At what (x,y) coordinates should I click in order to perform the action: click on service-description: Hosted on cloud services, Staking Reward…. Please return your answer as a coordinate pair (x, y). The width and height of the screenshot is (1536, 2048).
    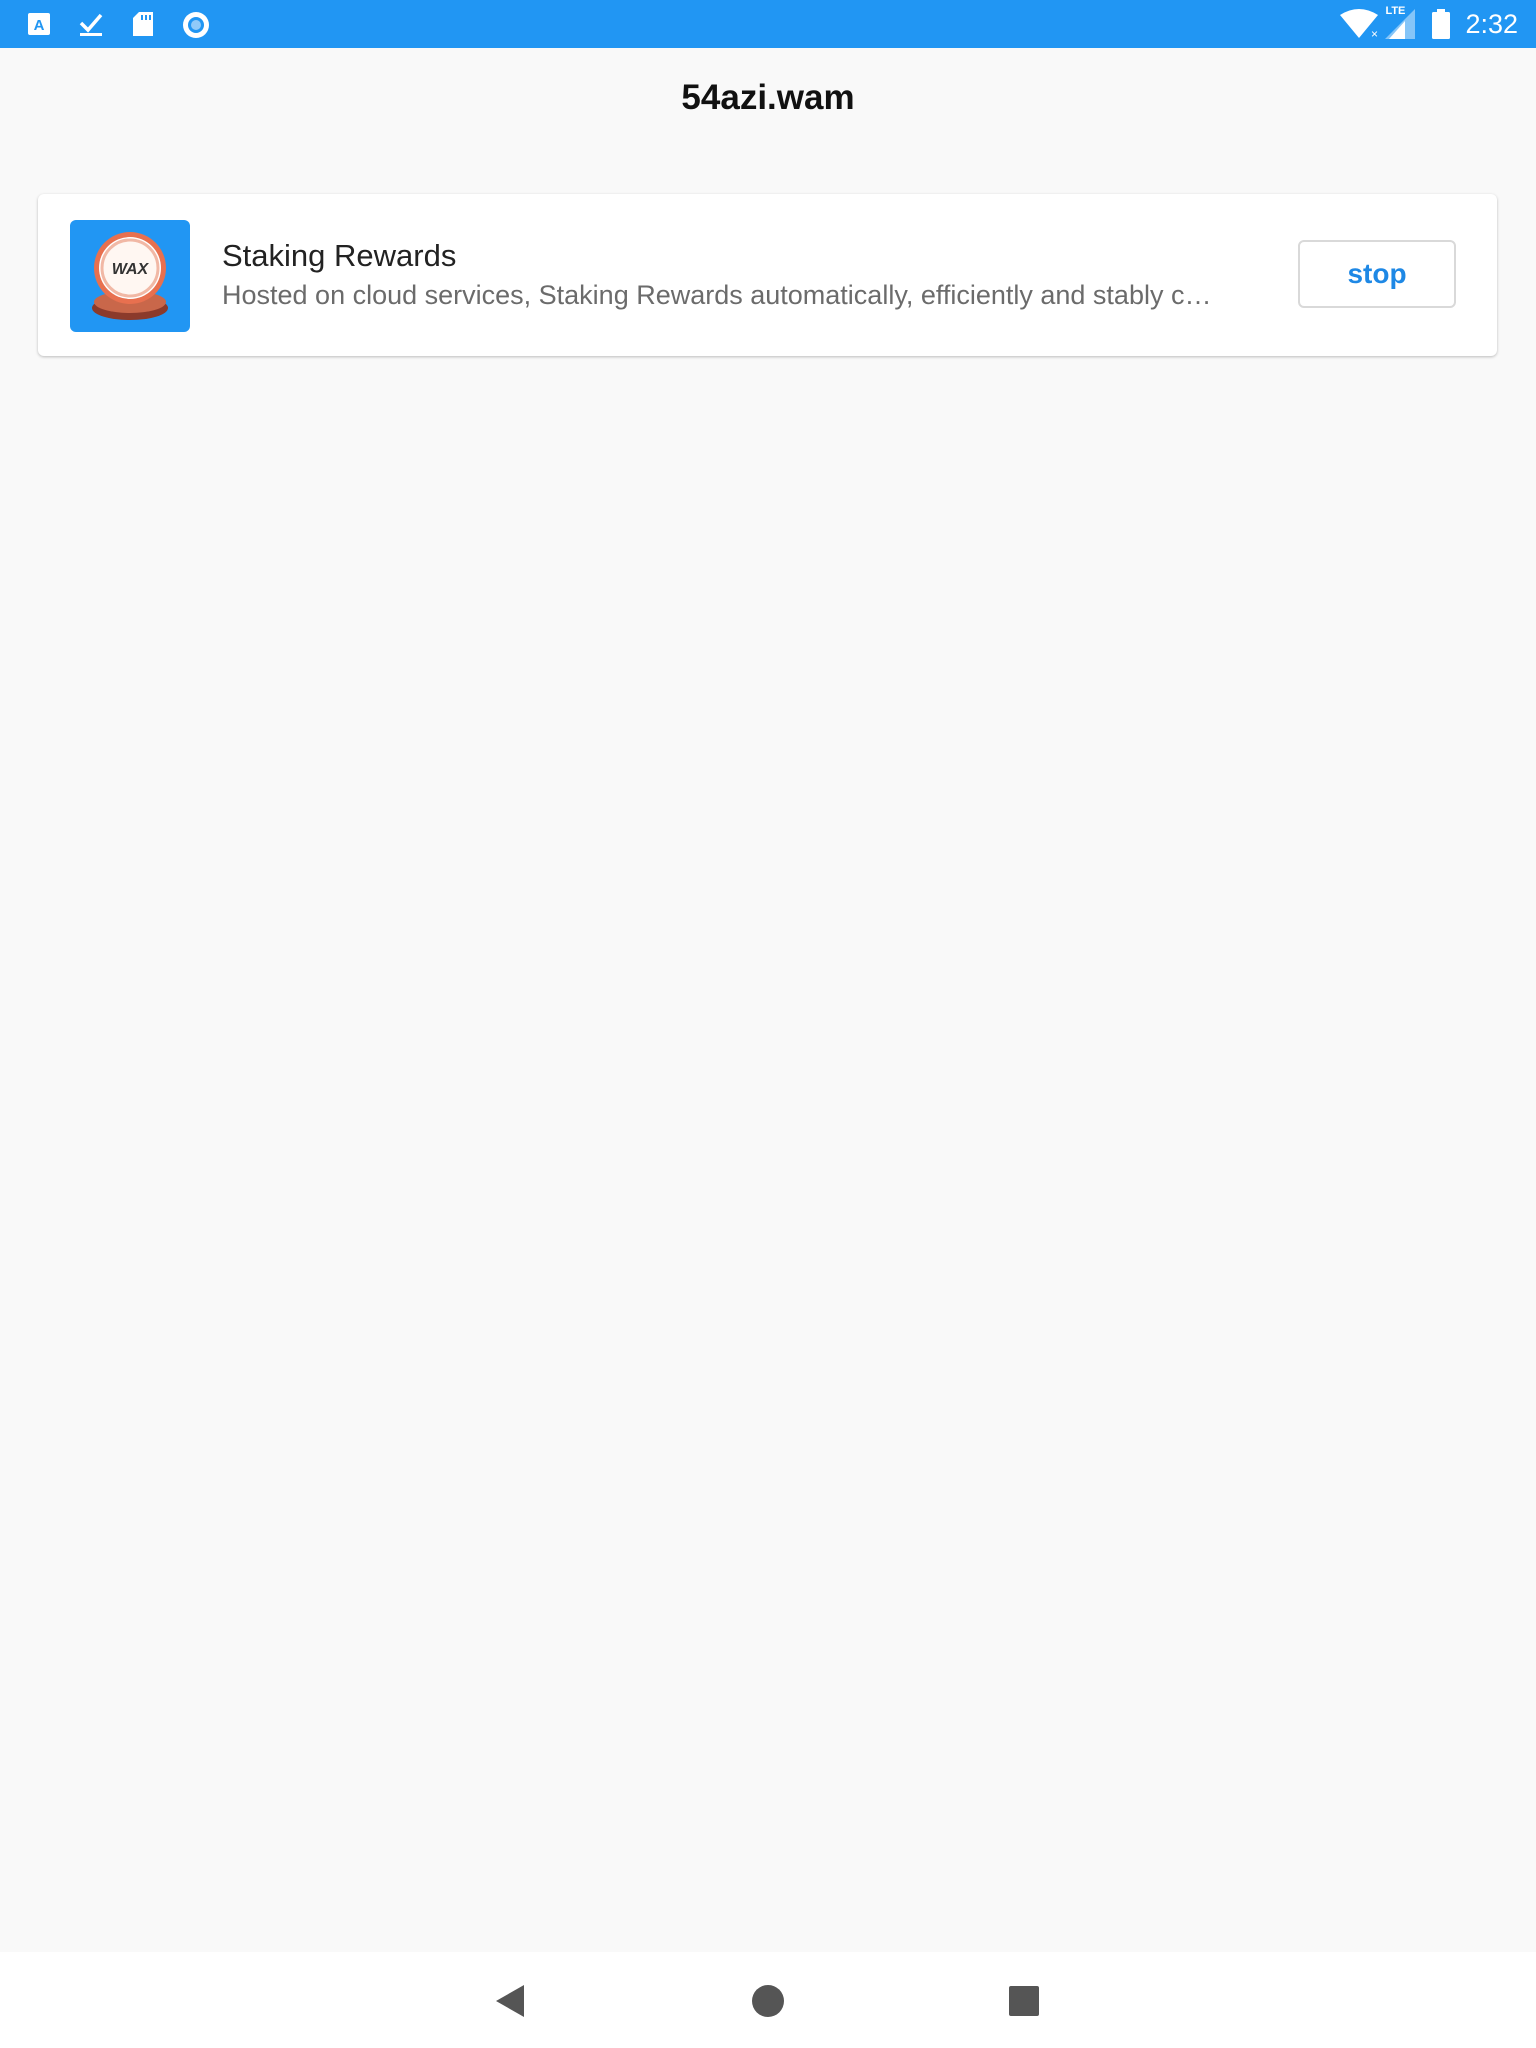
    Looking at the image, I should click on (722, 295).